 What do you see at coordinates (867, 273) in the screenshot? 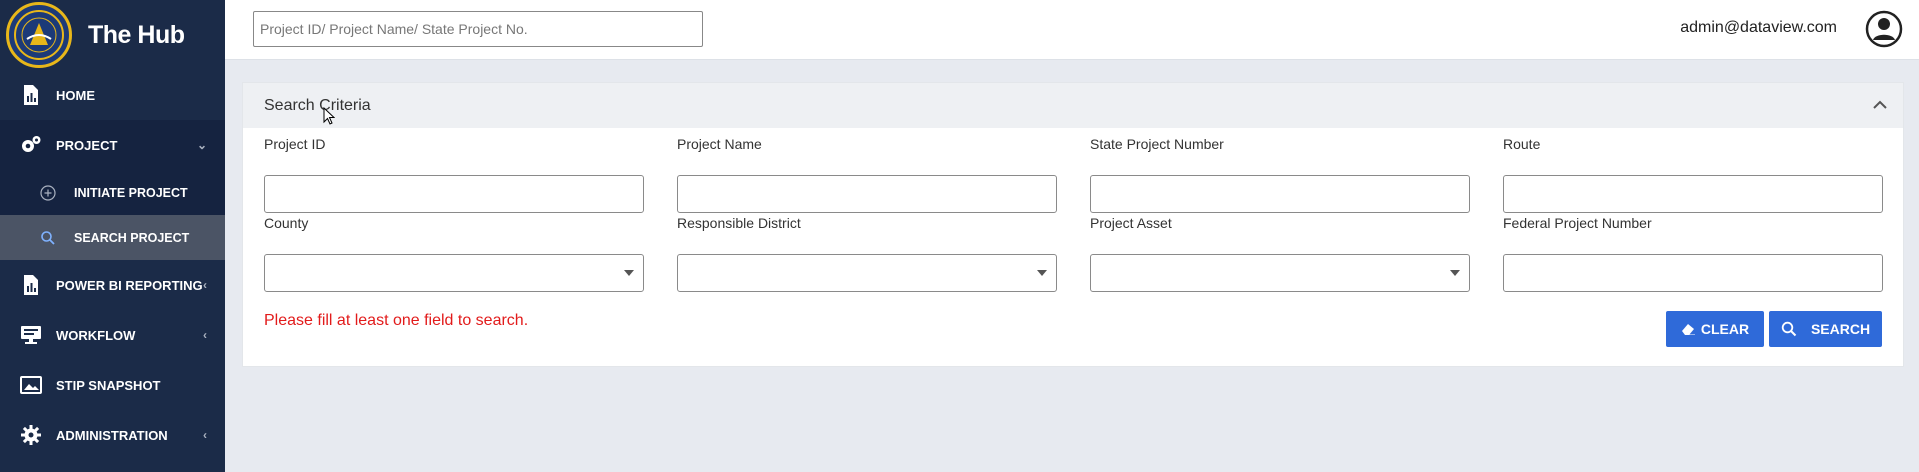
I see `responsible-district-select` at bounding box center [867, 273].